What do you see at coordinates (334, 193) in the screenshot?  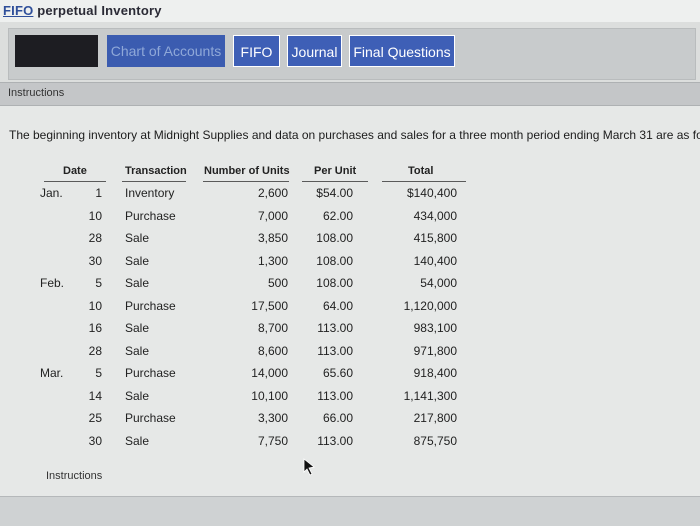 I see `cell-per-unit: $54.00` at bounding box center [334, 193].